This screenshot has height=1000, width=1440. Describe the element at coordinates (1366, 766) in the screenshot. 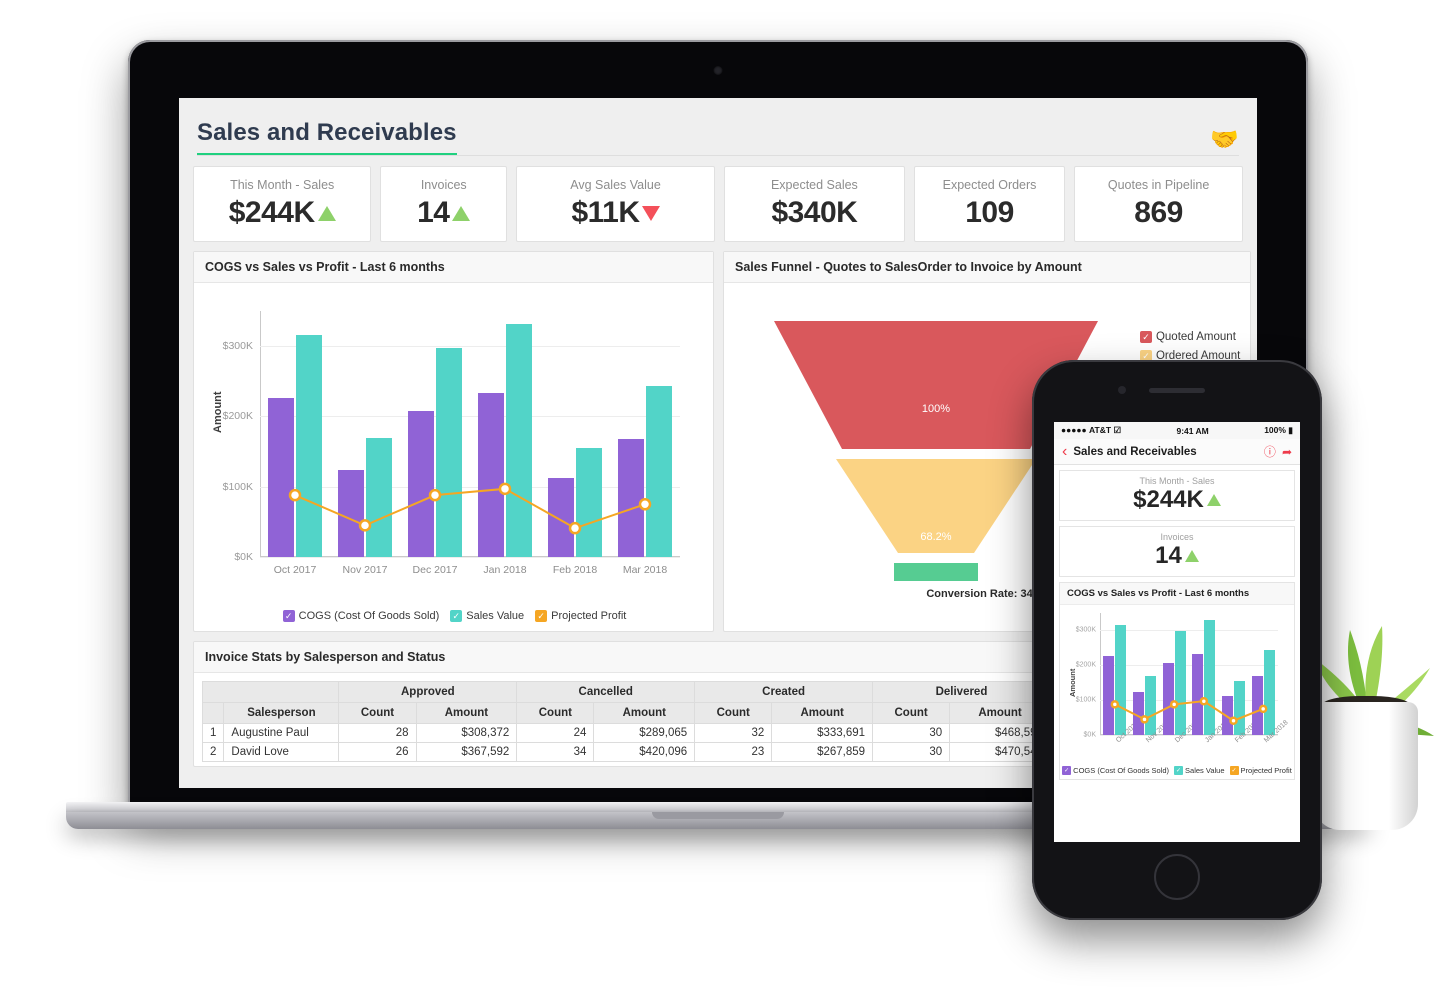

I see `plant-pot` at that location.